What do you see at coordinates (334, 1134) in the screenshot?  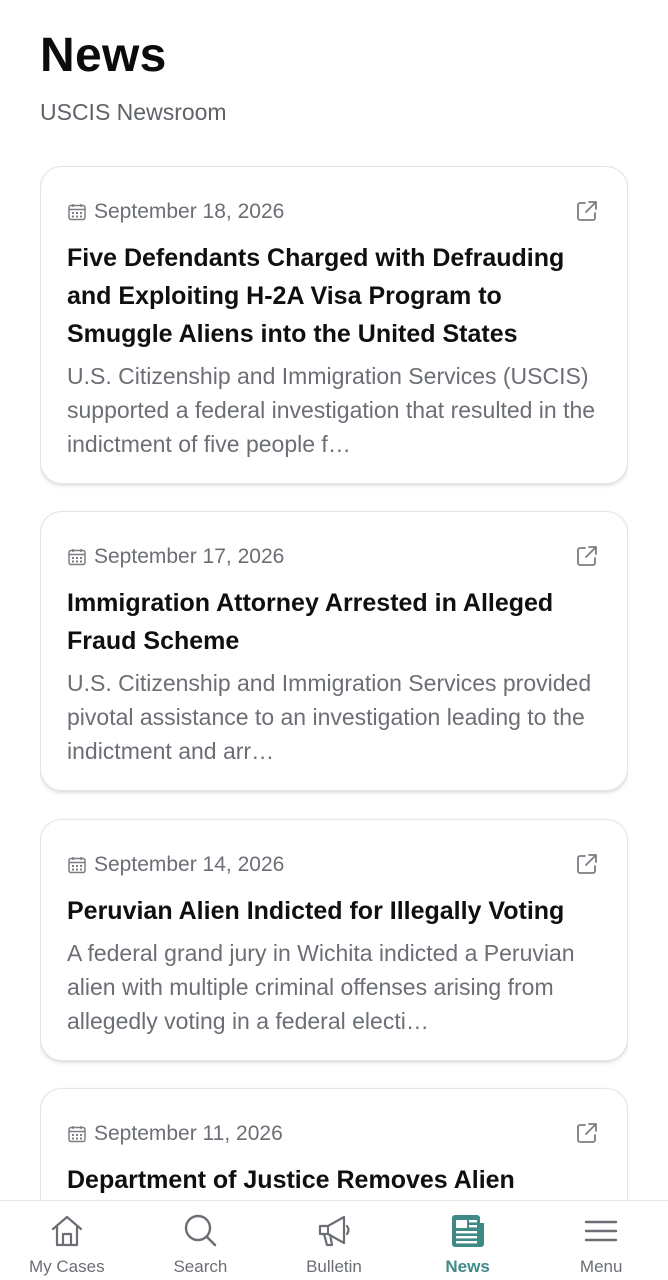 I see `news-card-date-row: September 11, 2026` at bounding box center [334, 1134].